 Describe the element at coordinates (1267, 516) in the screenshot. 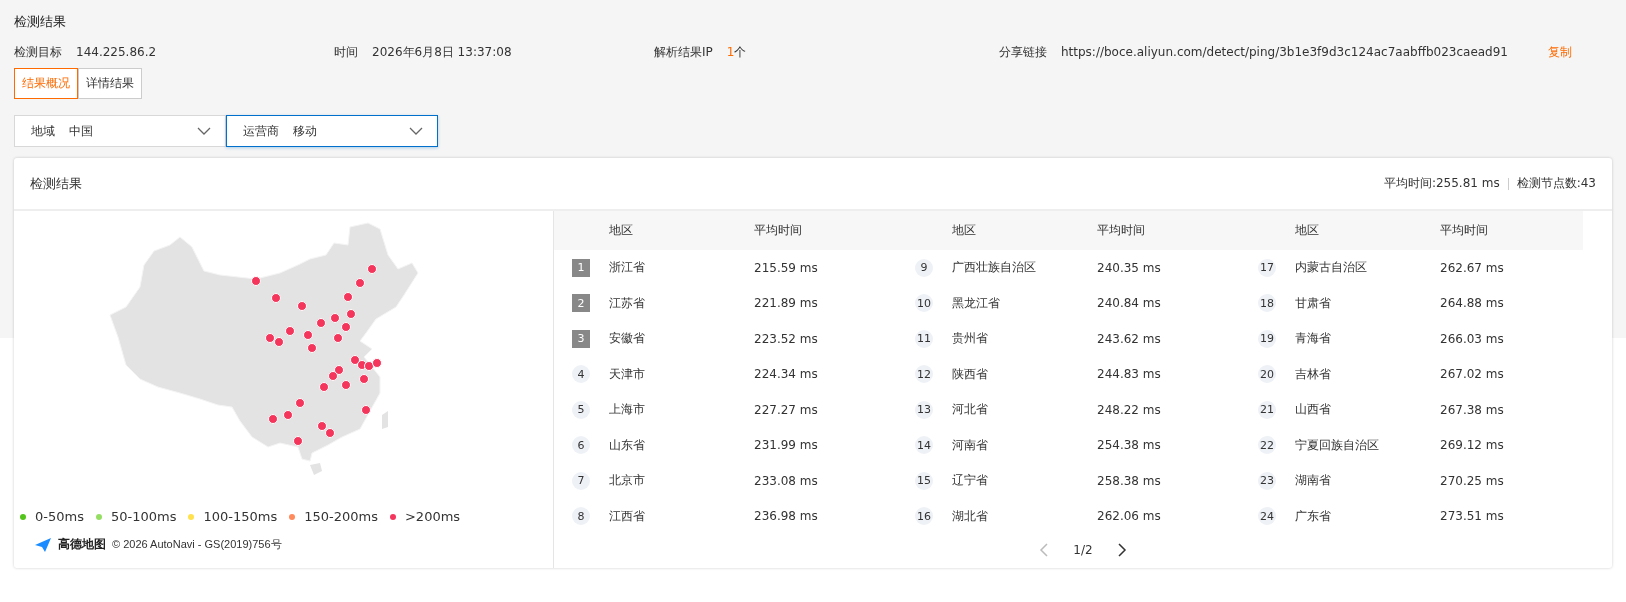

I see `rank-circle: 24` at that location.